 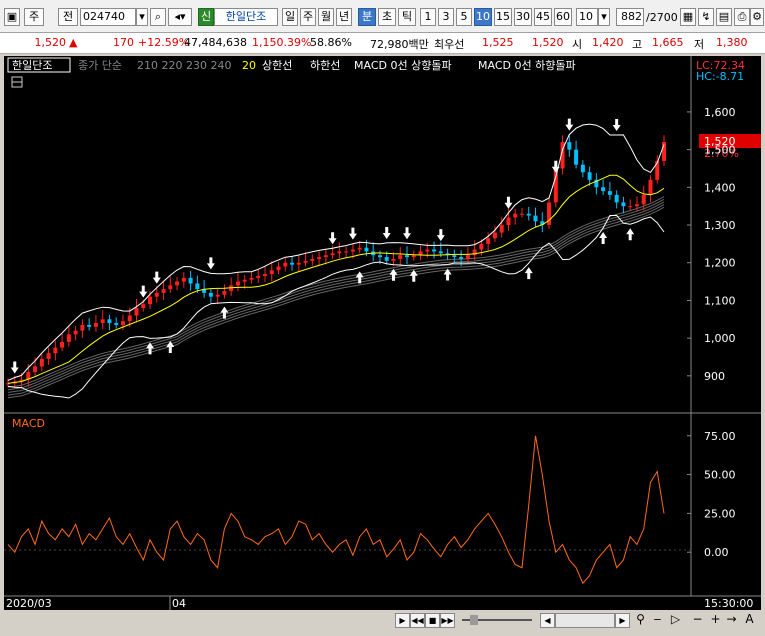 What do you see at coordinates (215, 42) in the screenshot?
I see `volume: 47,484,638` at bounding box center [215, 42].